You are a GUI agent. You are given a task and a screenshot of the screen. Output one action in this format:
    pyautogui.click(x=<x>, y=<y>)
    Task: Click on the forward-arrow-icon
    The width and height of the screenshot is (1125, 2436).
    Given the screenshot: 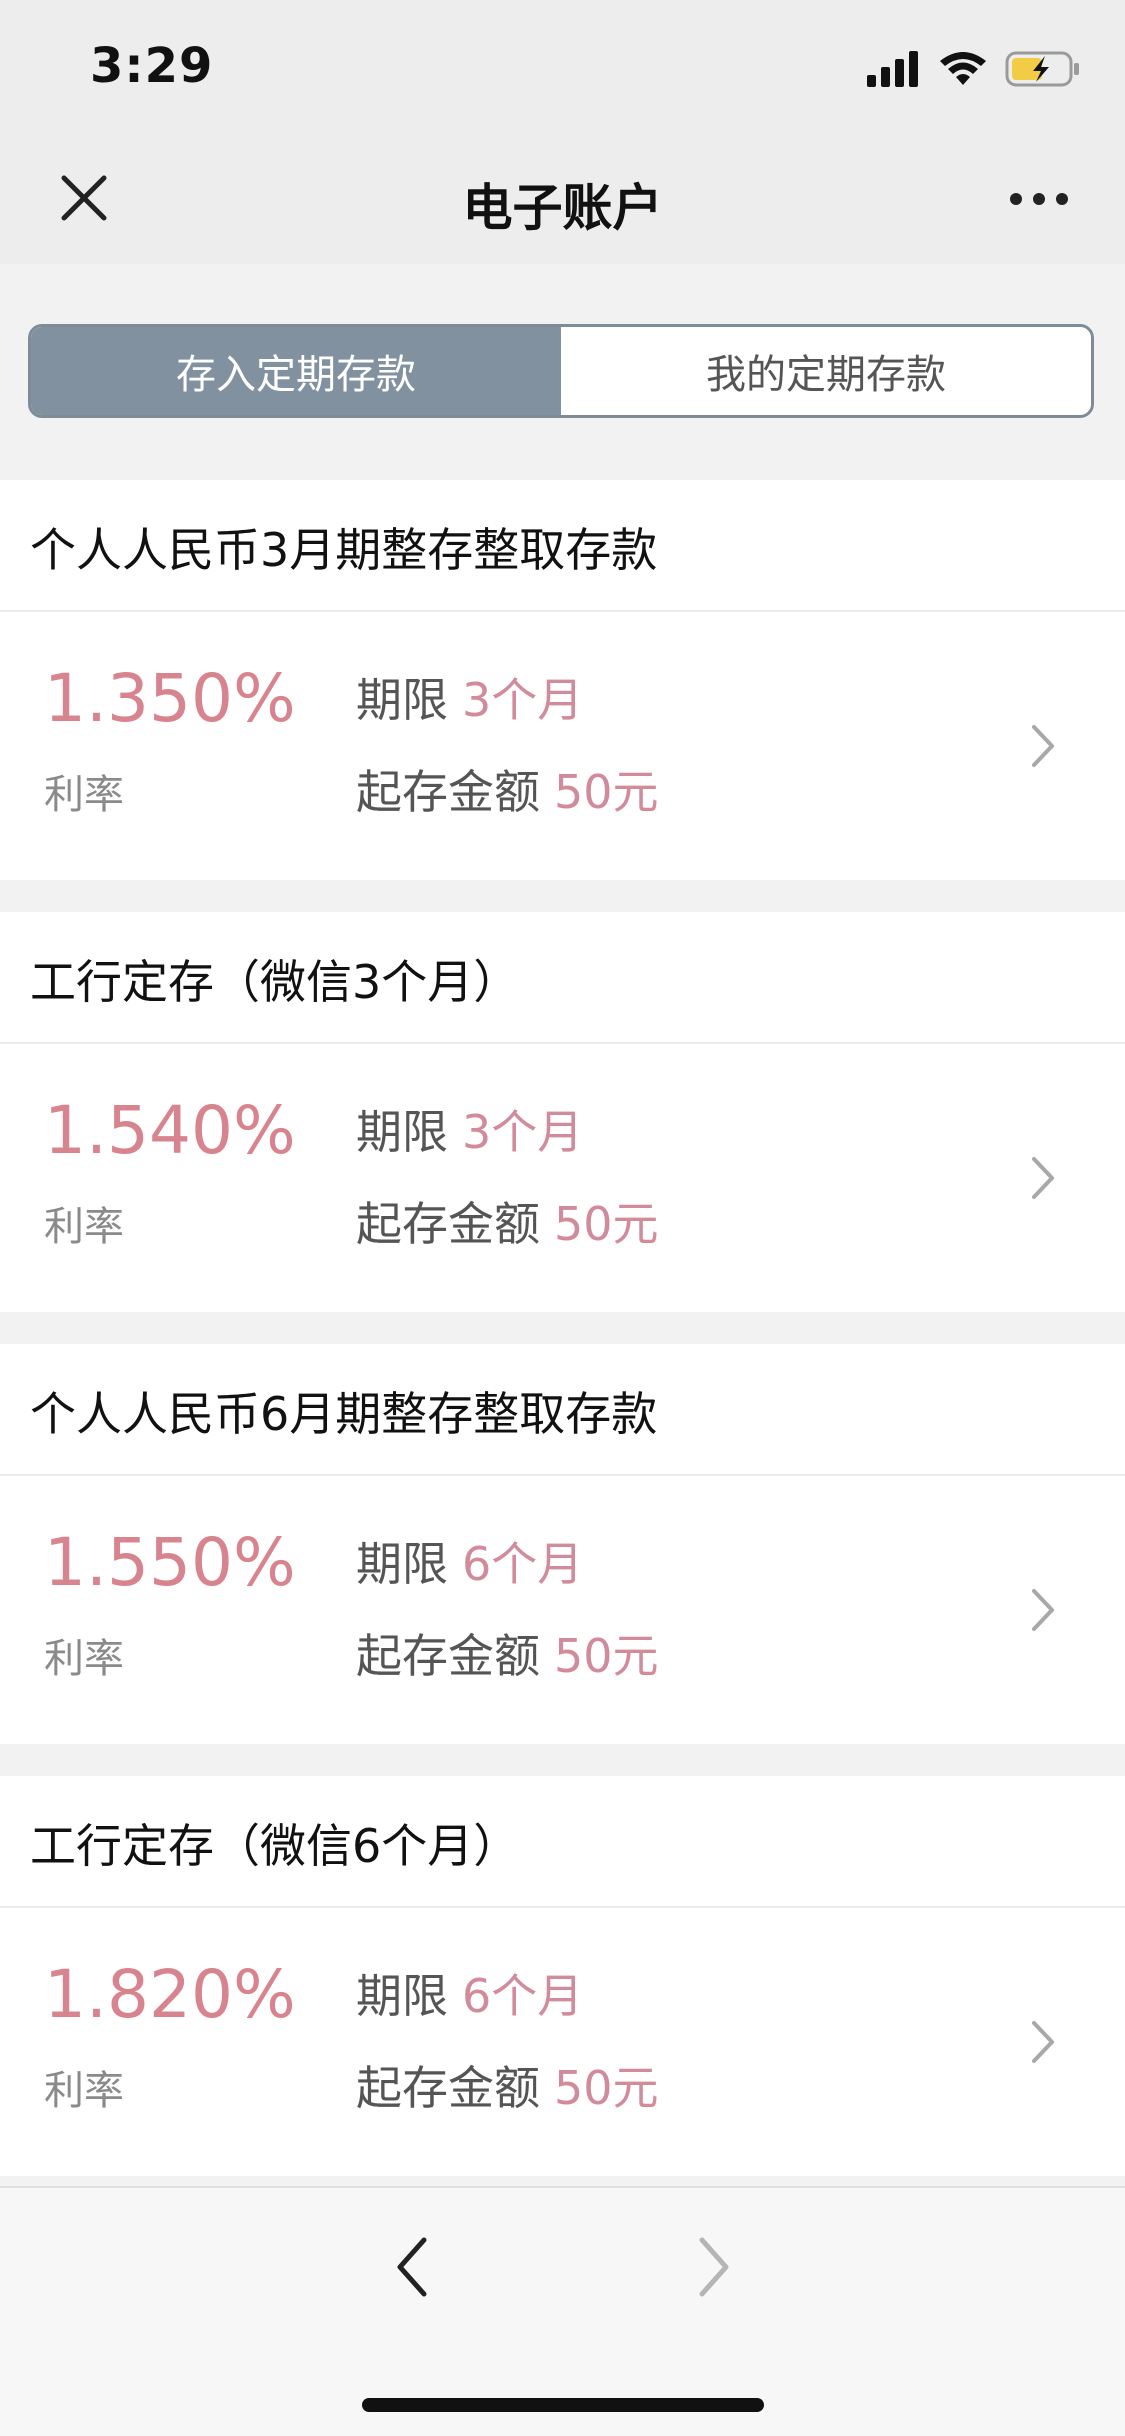 What is the action you would take?
    pyautogui.click(x=714, y=2267)
    